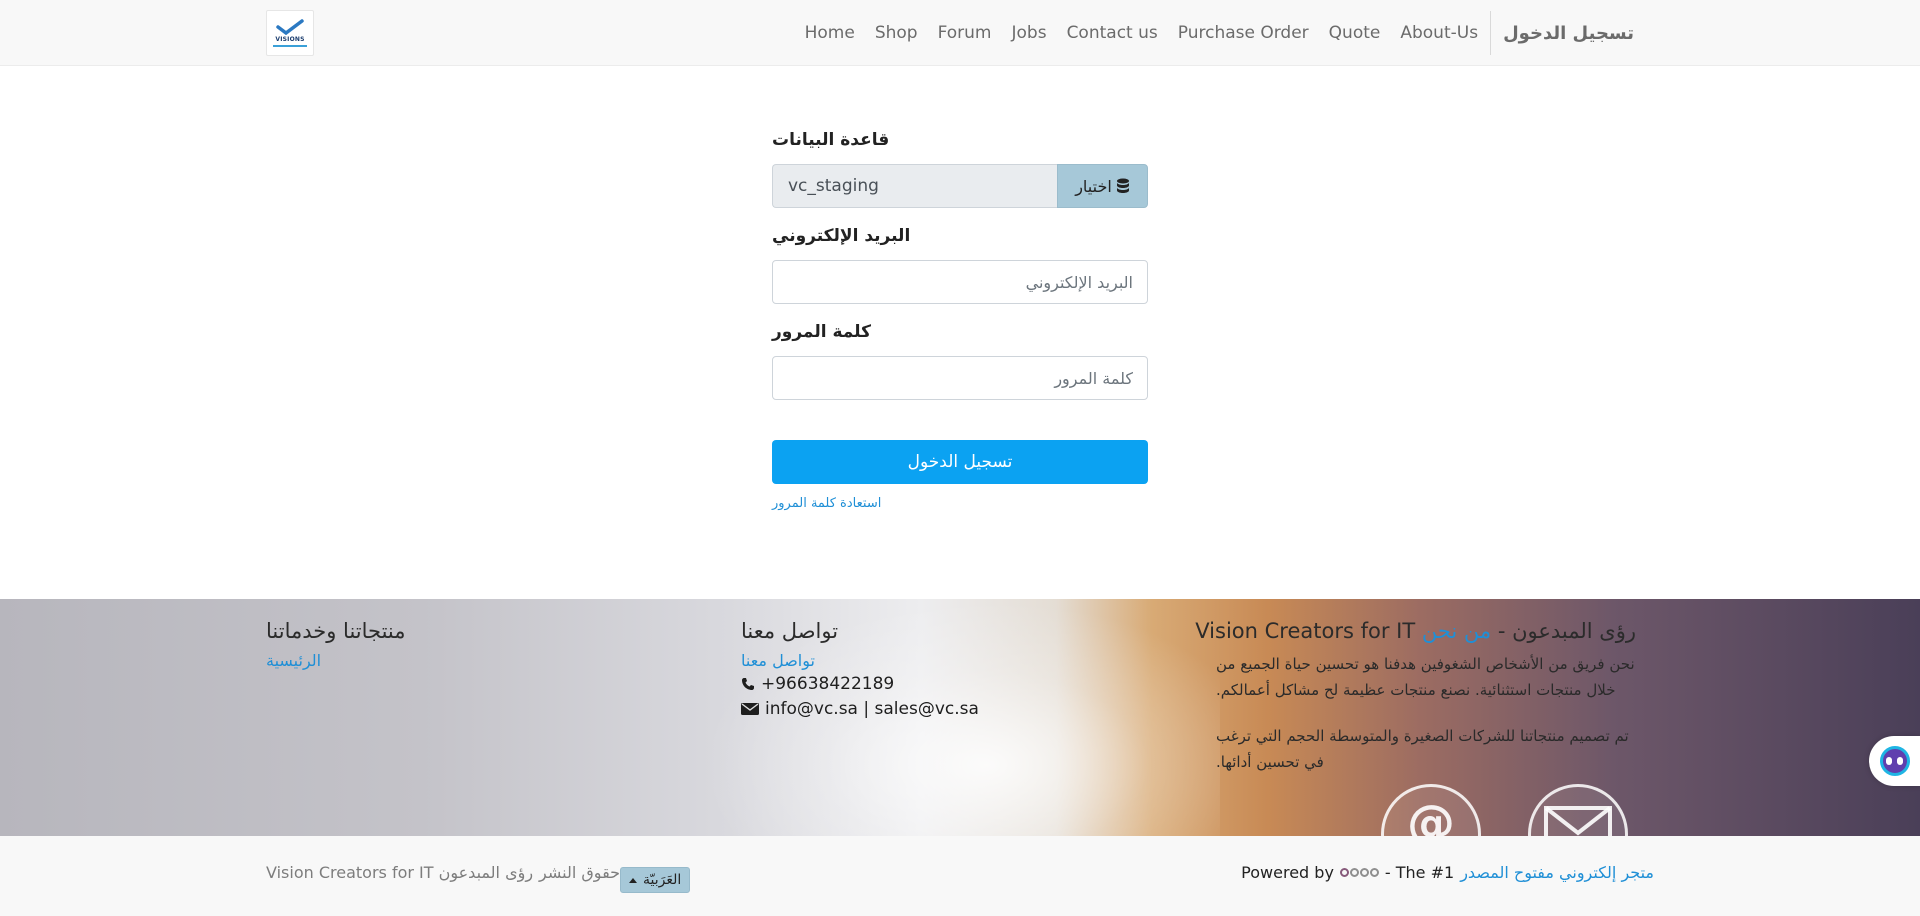 This screenshot has width=1920, height=916. What do you see at coordinates (828, 684) in the screenshot?
I see `footer-phone: +96638422189` at bounding box center [828, 684].